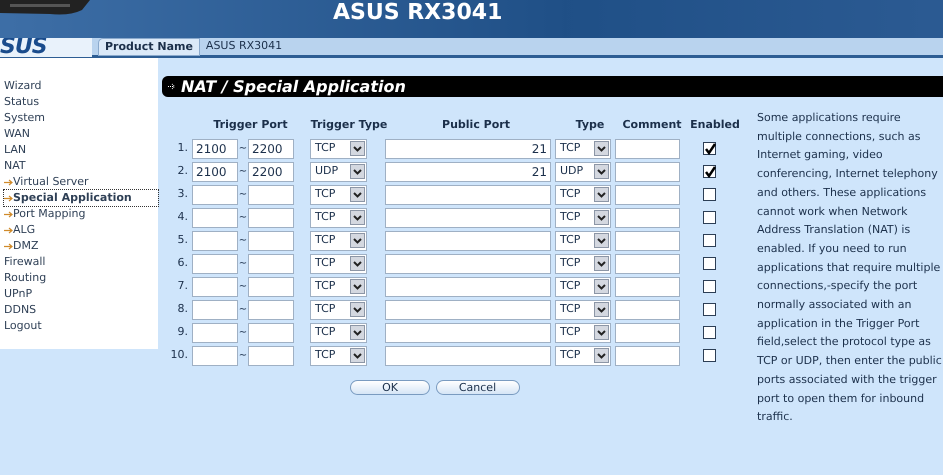  Describe the element at coordinates (81, 246) in the screenshot. I see `sidebar-item: DMZ` at that location.